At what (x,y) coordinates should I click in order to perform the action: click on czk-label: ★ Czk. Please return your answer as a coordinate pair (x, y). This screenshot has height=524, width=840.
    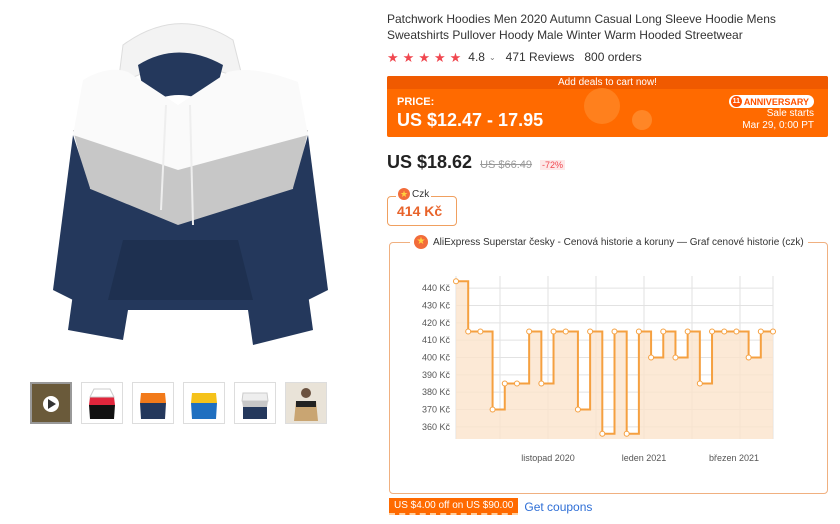
    Looking at the image, I should click on (414, 194).